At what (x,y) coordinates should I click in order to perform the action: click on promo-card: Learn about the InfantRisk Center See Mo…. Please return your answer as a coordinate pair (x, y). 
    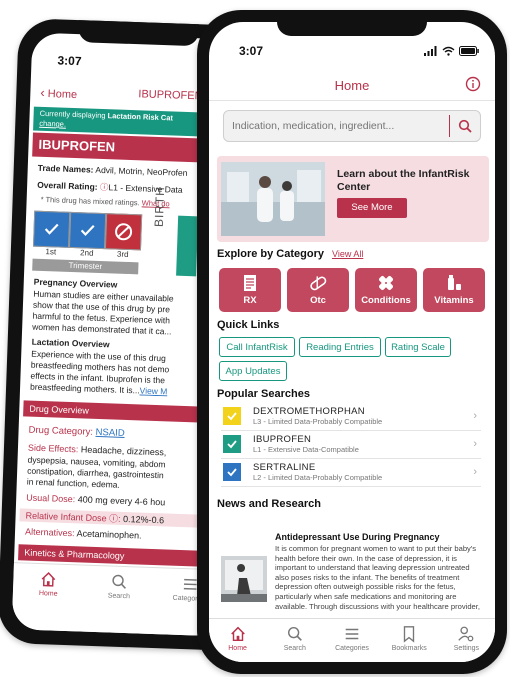
    Looking at the image, I should click on (353, 199).